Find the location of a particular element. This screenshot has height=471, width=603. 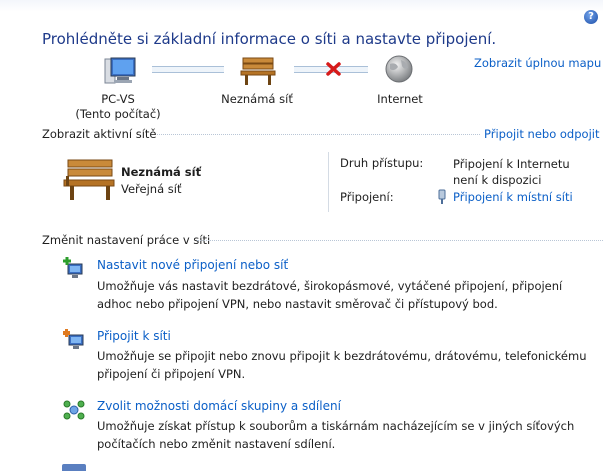

computer-icon is located at coordinates (120, 70).